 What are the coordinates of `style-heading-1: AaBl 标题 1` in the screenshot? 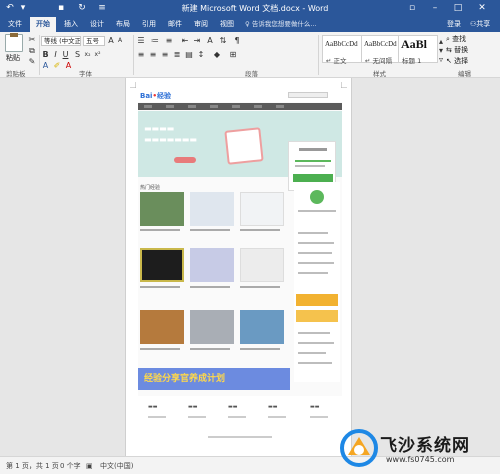 It's located at (418, 50).